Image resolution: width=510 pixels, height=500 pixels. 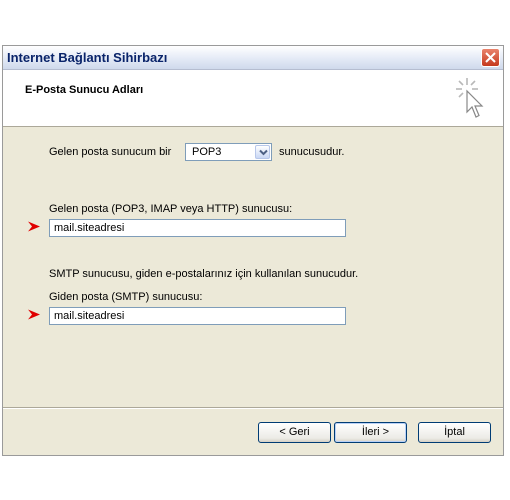 I want to click on incoming-type-suffix: sunucusudur., so click(x=312, y=152).